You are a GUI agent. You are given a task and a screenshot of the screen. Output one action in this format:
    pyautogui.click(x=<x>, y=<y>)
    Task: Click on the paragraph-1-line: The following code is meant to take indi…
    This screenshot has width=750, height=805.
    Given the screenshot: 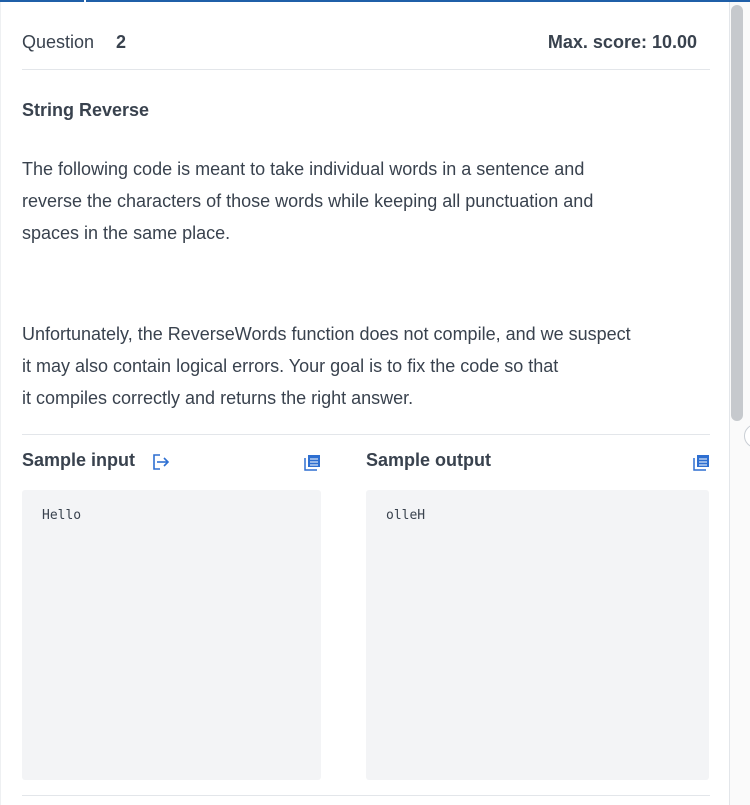 What is the action you would take?
    pyautogui.click(x=303, y=169)
    